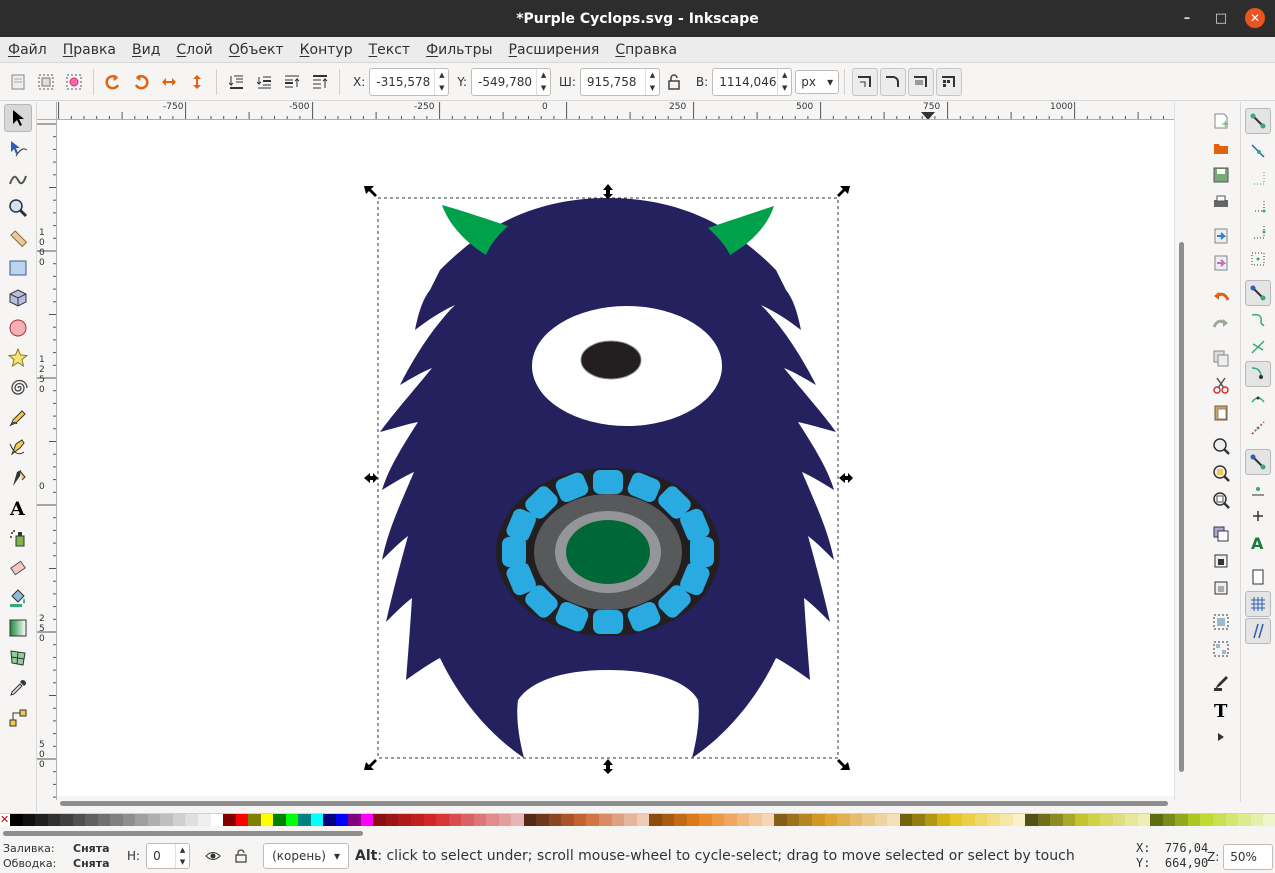  I want to click on width-input, so click(612, 81).